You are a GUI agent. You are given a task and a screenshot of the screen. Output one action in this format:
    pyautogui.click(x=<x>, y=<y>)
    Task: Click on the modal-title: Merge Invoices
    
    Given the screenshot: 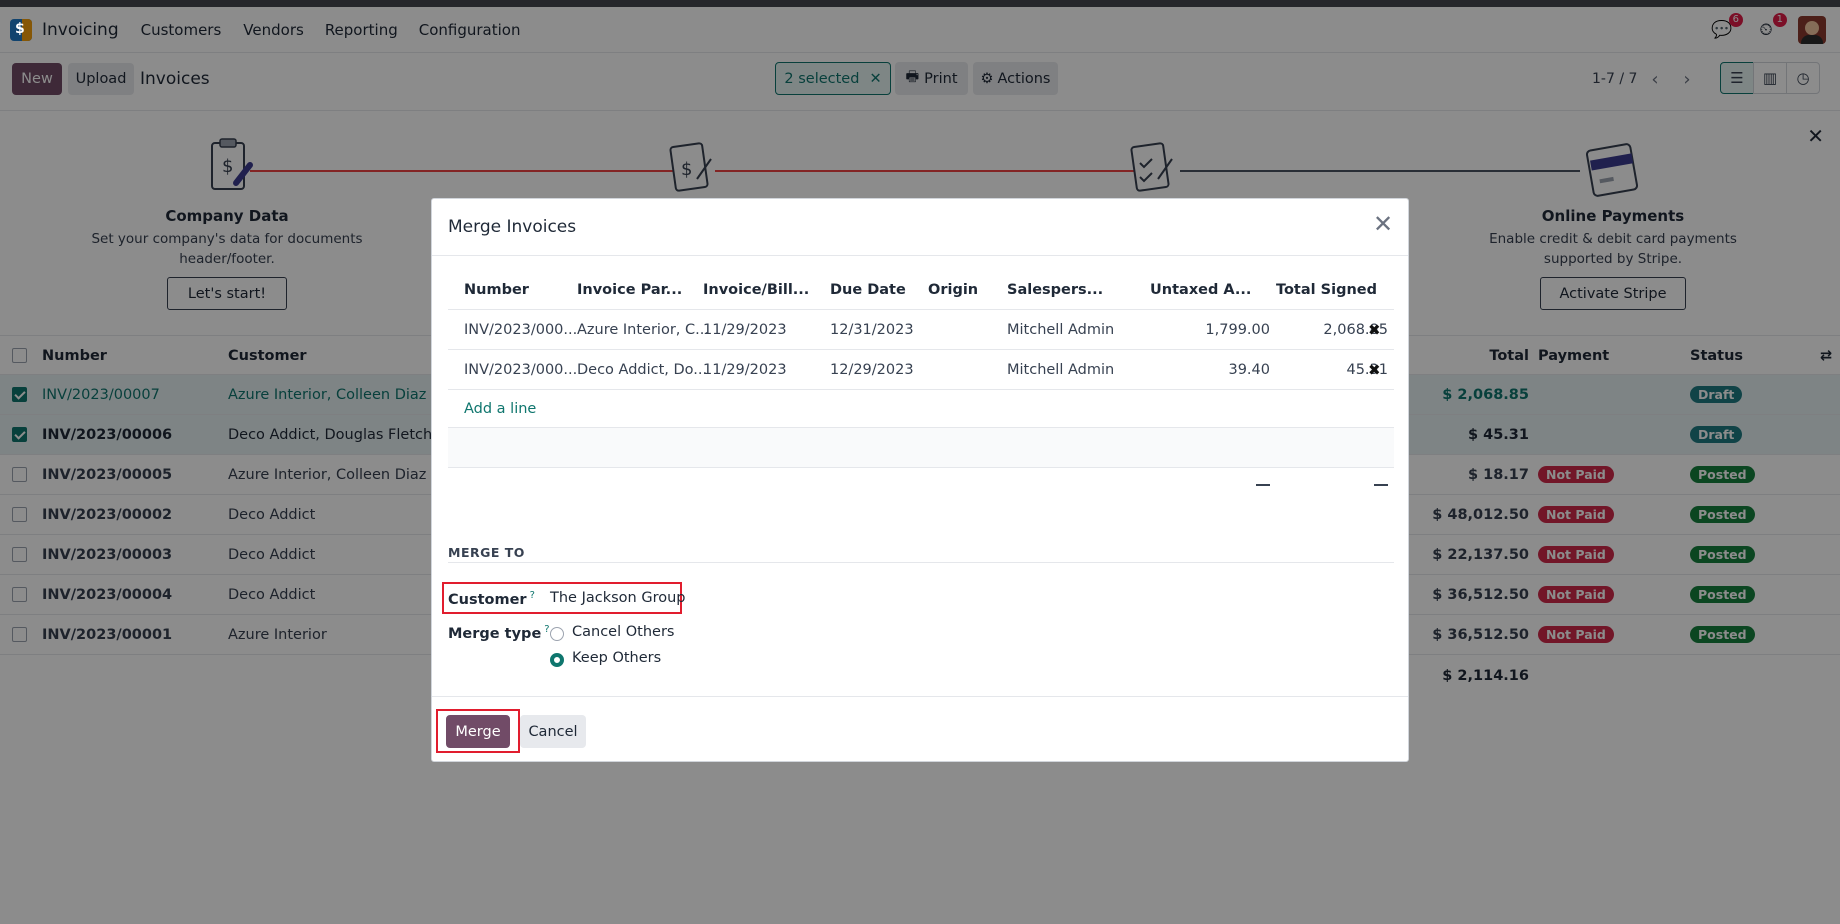 What is the action you would take?
    pyautogui.click(x=512, y=227)
    